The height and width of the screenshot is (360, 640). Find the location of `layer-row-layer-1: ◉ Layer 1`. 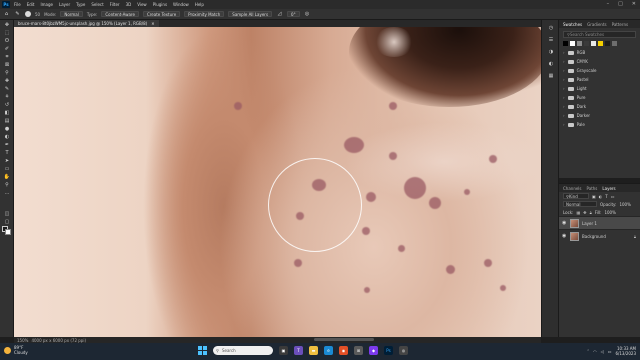

layer-row-layer-1: ◉ Layer 1 is located at coordinates (599, 222).